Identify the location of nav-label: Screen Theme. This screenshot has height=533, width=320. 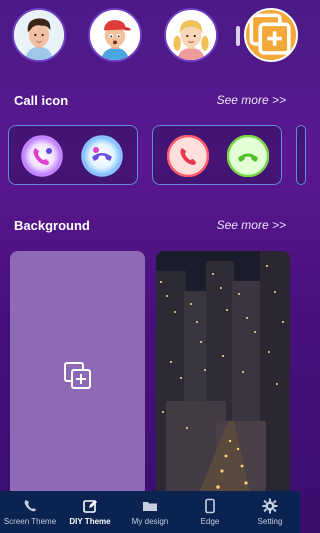
(30, 521).